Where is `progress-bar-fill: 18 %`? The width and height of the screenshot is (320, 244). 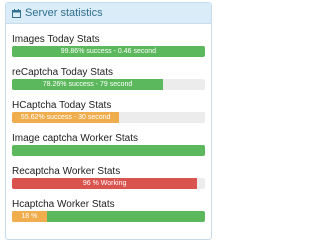
progress-bar-fill: 18 % is located at coordinates (29, 216).